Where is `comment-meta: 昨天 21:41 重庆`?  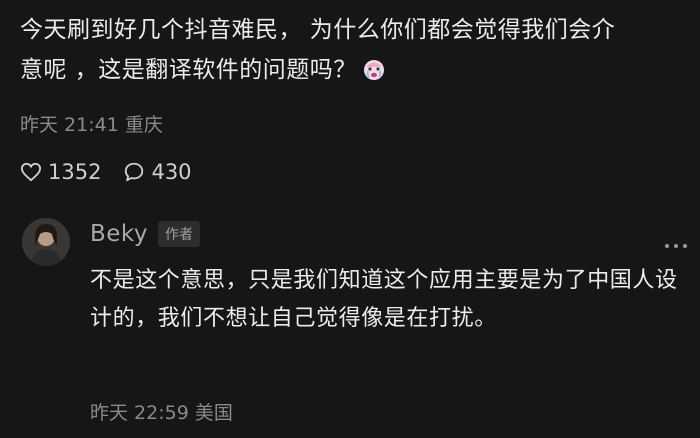
comment-meta: 昨天 21:41 重庆 is located at coordinates (91, 123).